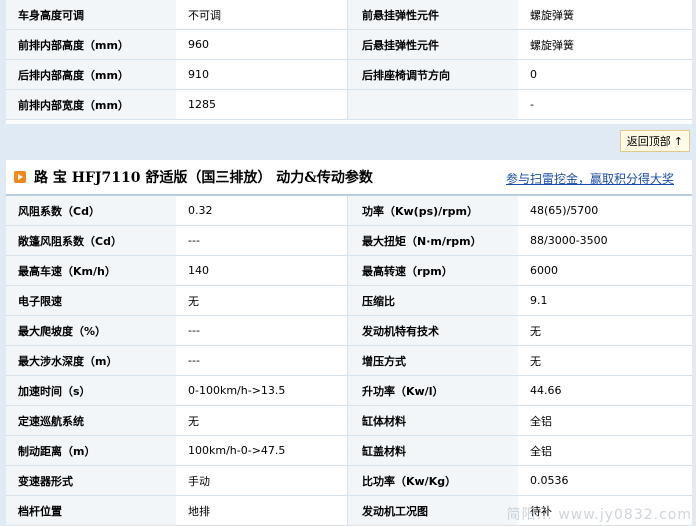  Describe the element at coordinates (433, 74) in the screenshot. I see `spec-label: 后排座椅调节方向` at that location.